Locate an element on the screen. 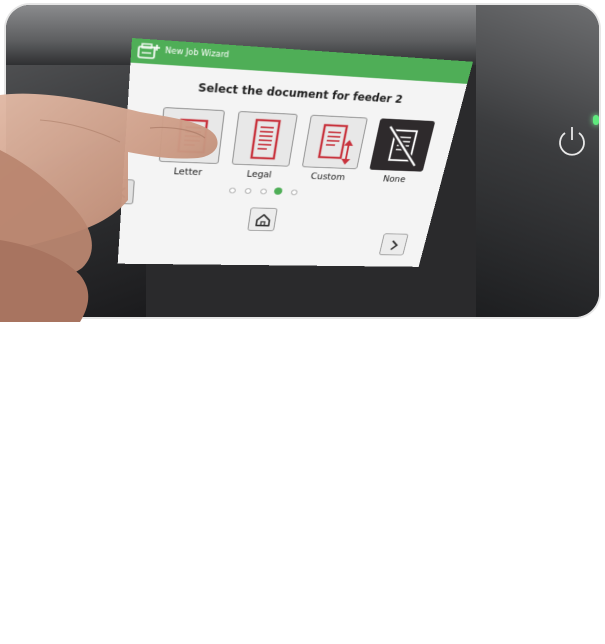 This screenshot has height=644, width=605. page-dot-active is located at coordinates (278, 190).